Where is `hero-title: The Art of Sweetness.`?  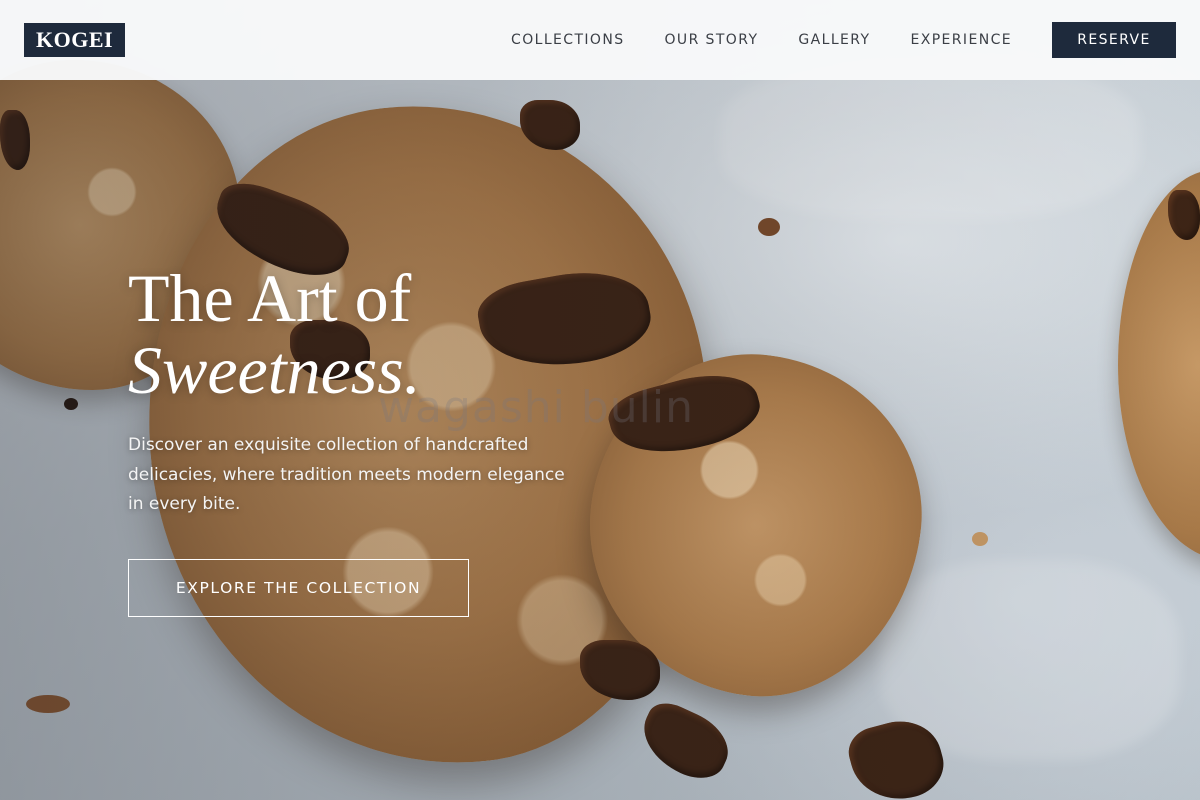
hero-title: The Art of Sweetness. is located at coordinates (274, 334).